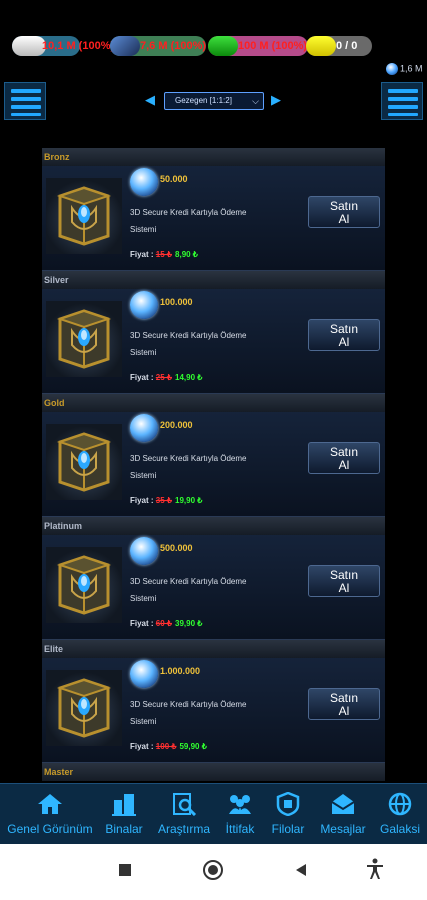 The height and width of the screenshot is (900, 427). What do you see at coordinates (240, 804) in the screenshot?
I see `alliance-icon` at bounding box center [240, 804].